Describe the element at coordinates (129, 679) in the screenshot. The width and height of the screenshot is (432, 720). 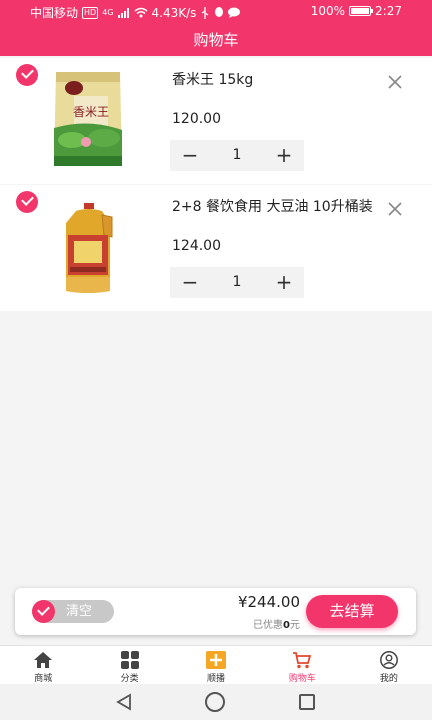
I see `tab-label: 分类` at that location.